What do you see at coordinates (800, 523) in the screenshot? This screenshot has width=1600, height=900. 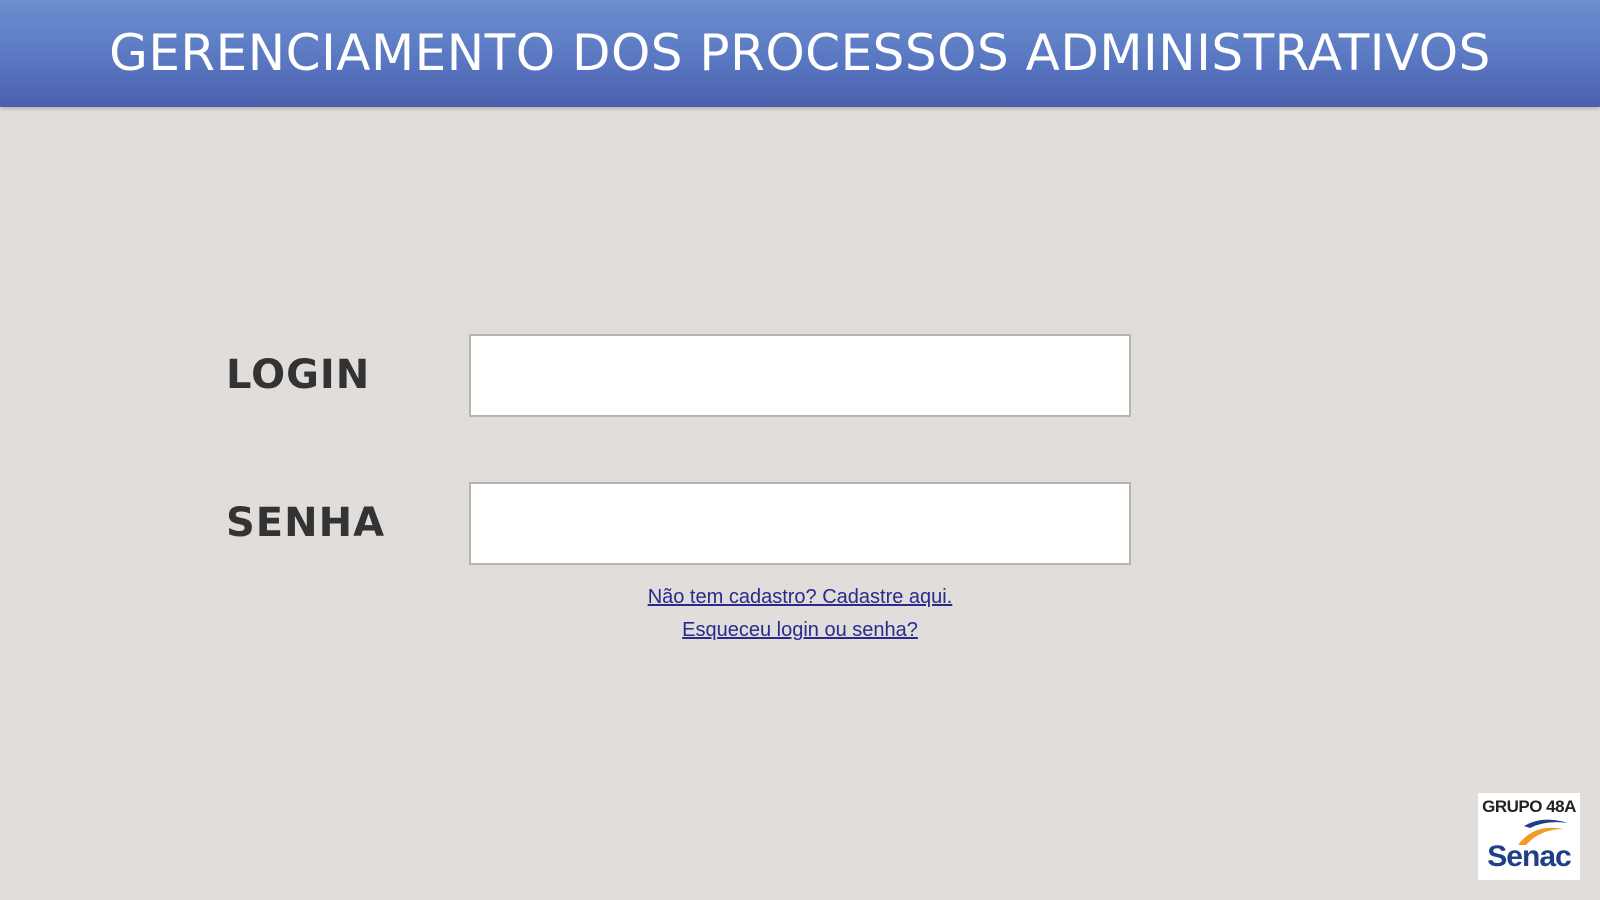 I see `senha-input` at bounding box center [800, 523].